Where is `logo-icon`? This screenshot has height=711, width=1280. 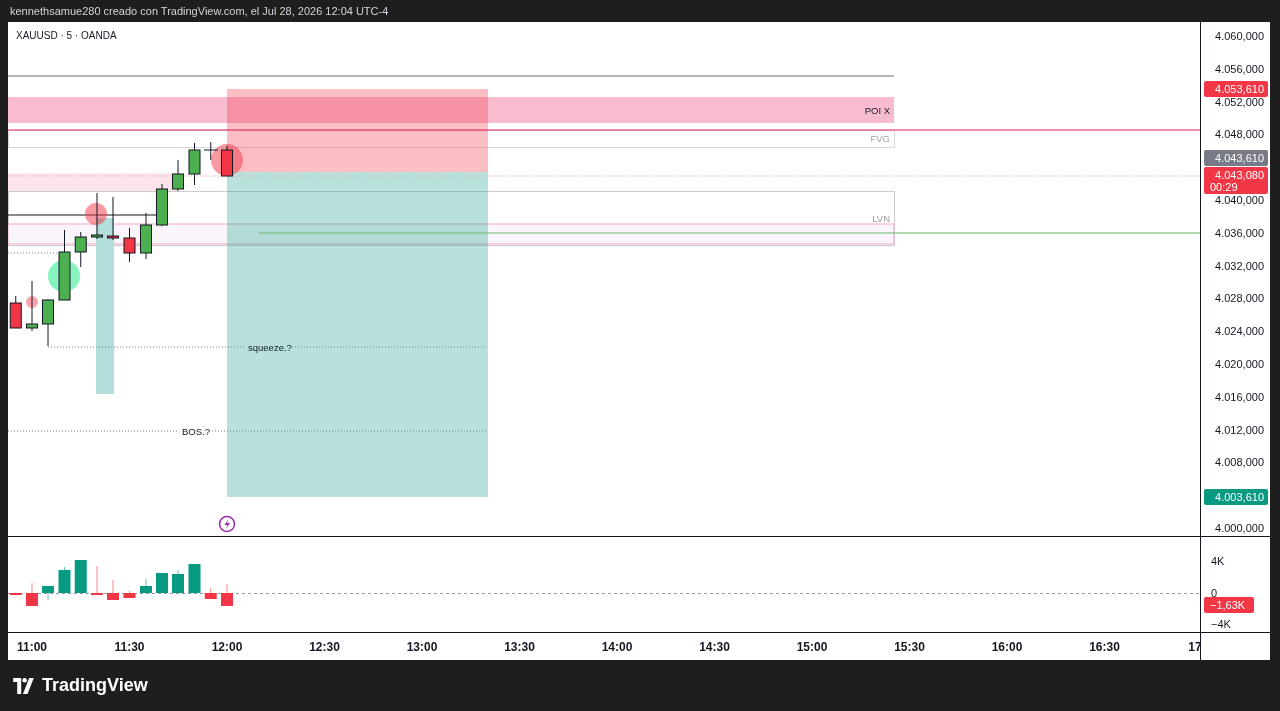
logo-icon is located at coordinates (23, 685).